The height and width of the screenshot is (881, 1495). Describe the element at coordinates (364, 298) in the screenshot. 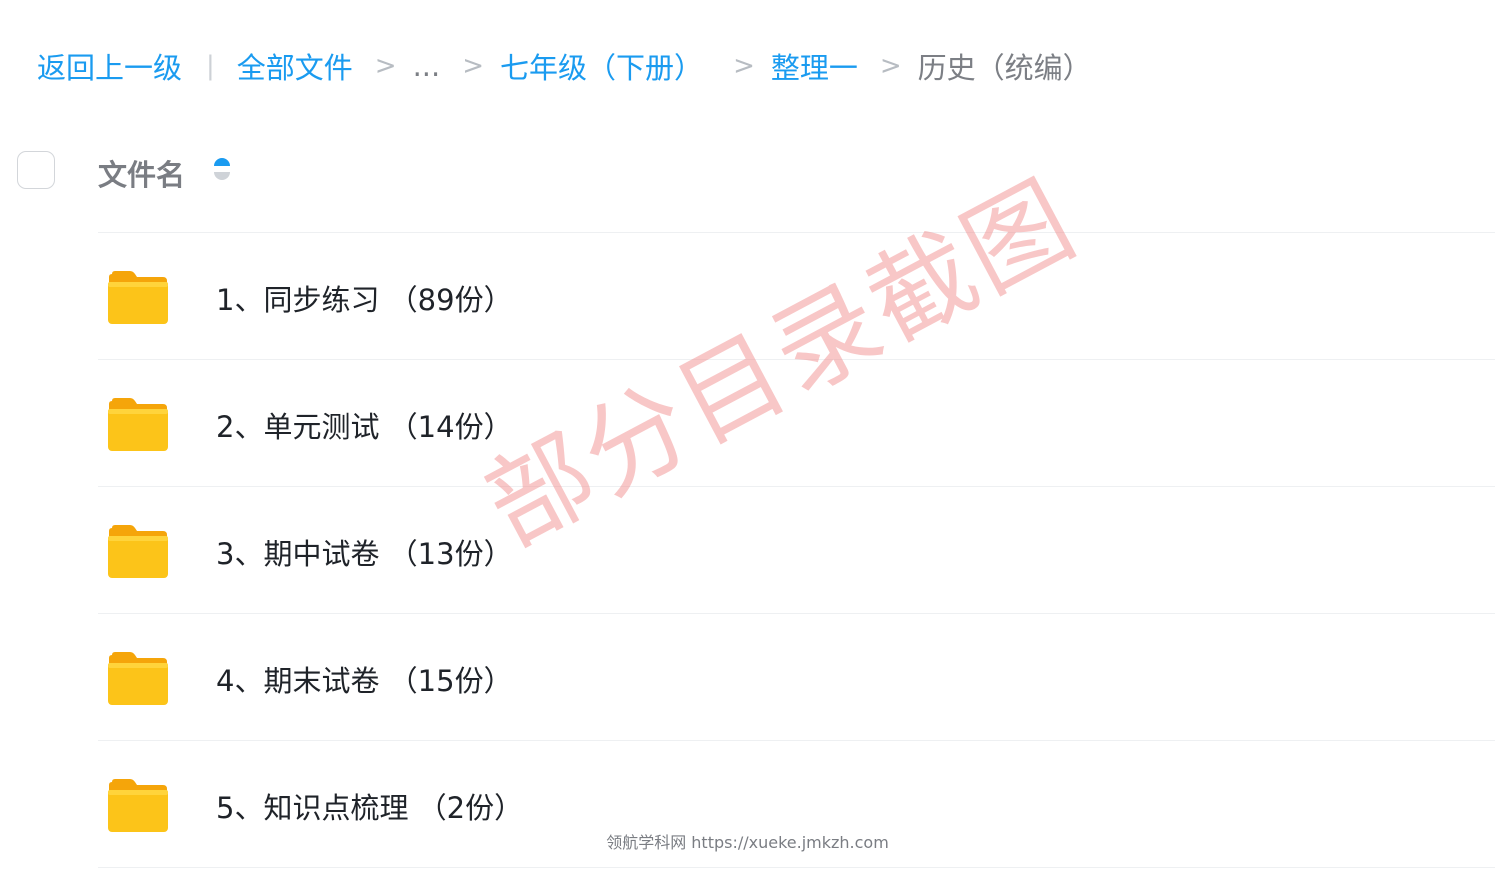

I see `file-name: 1、同步练习 （89份）` at that location.